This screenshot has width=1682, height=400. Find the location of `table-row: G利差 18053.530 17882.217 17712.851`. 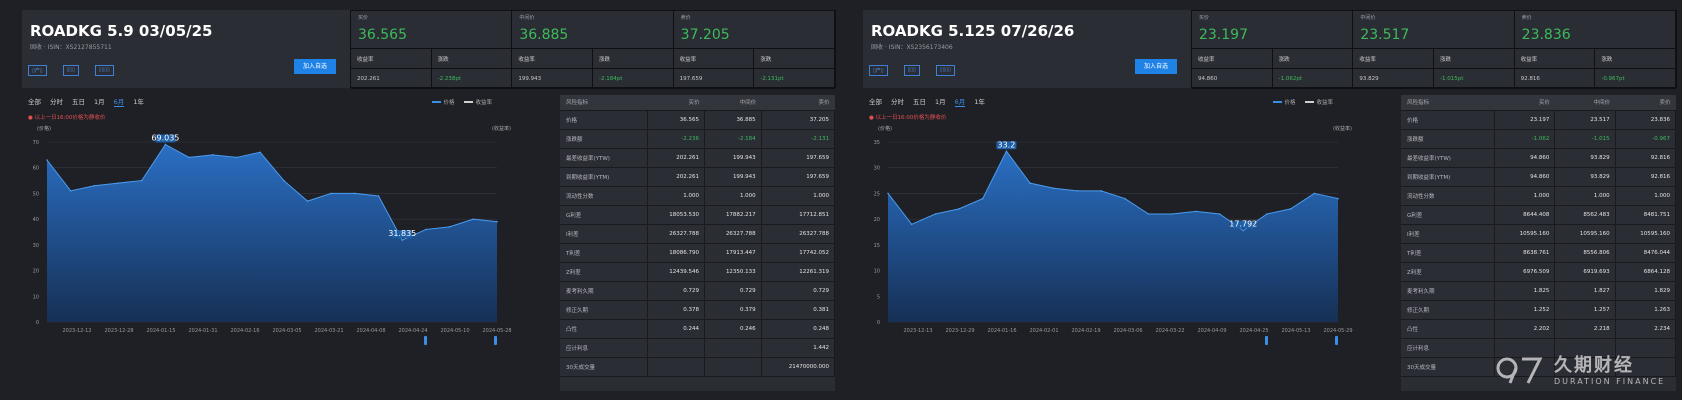

table-row: G利差 18053.530 17882.217 17712.851 is located at coordinates (698, 215).